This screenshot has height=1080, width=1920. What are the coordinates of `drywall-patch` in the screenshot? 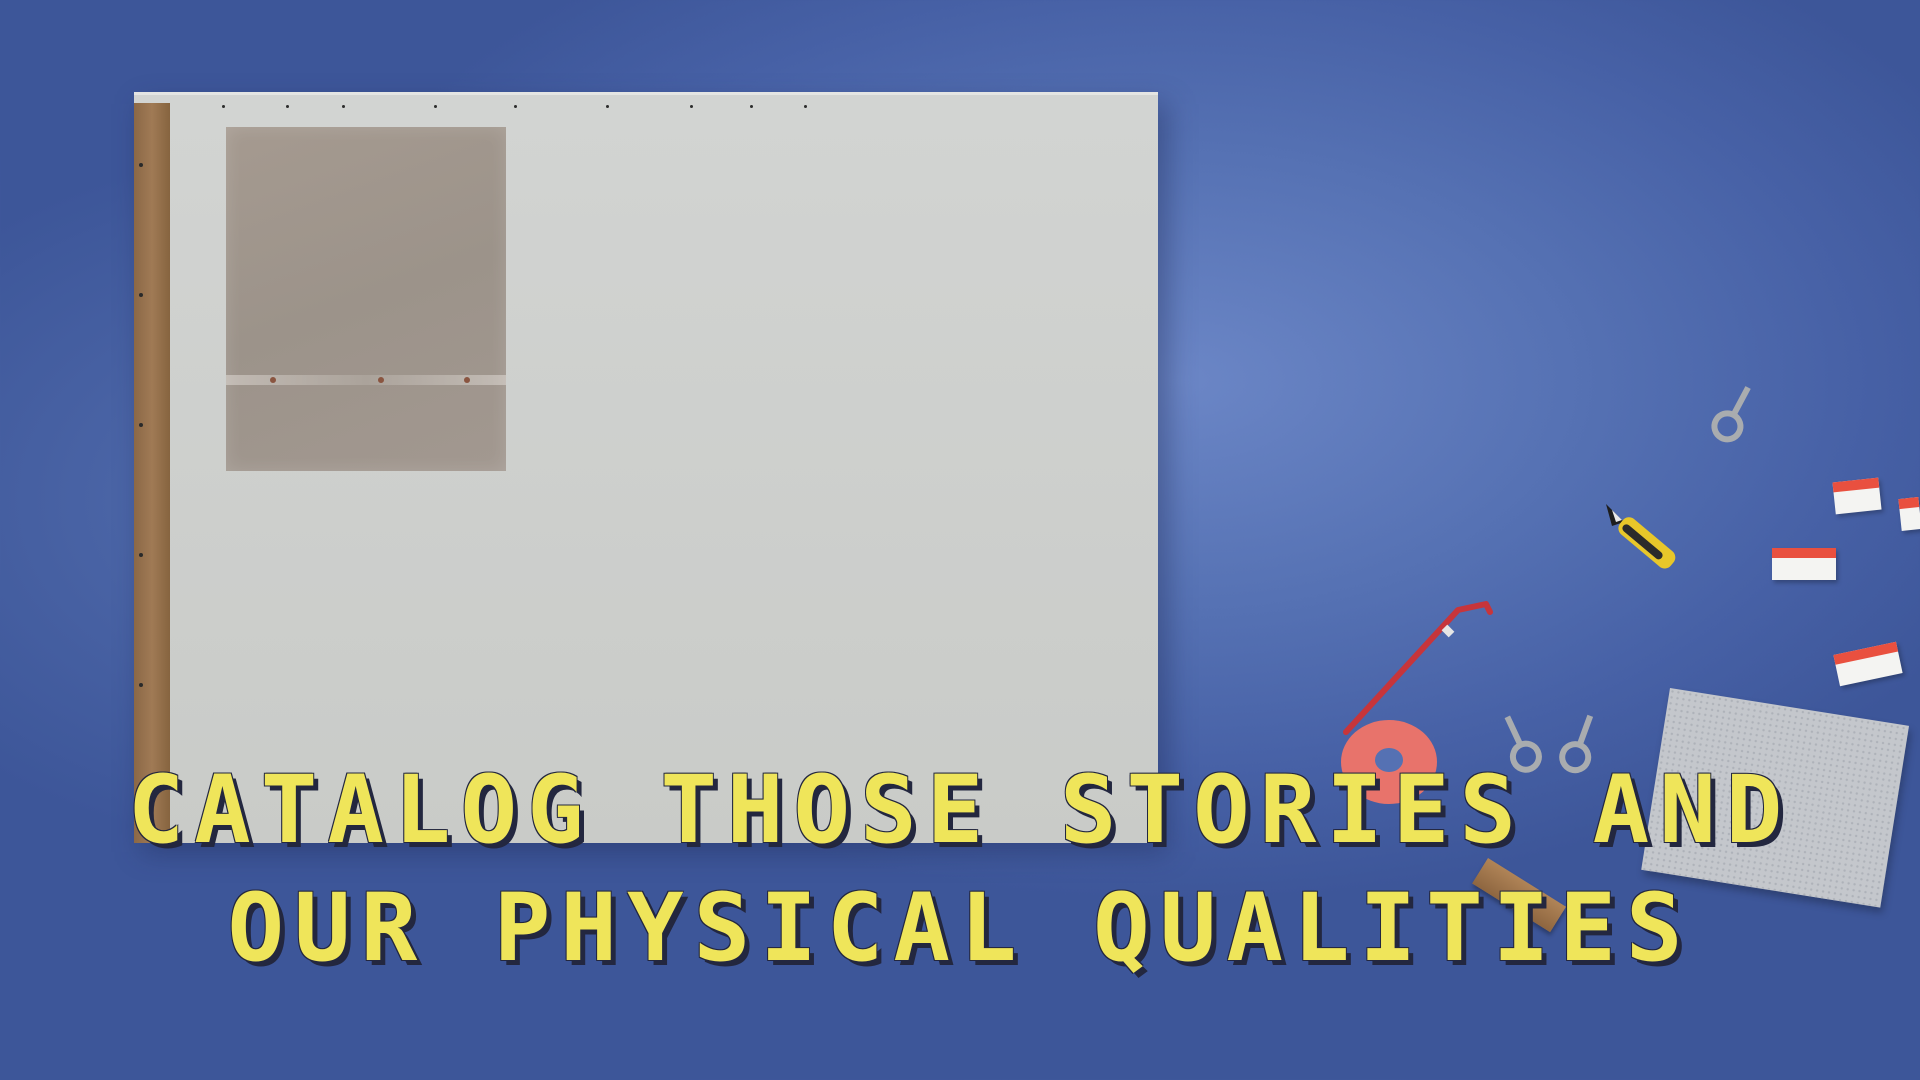 It's located at (366, 299).